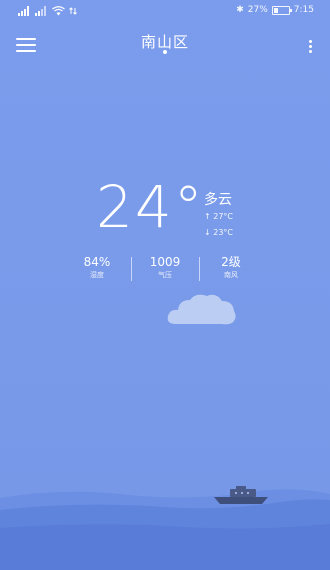 This screenshot has height=570, width=330. I want to click on high-temperature: ↑ 27°C, so click(219, 216).